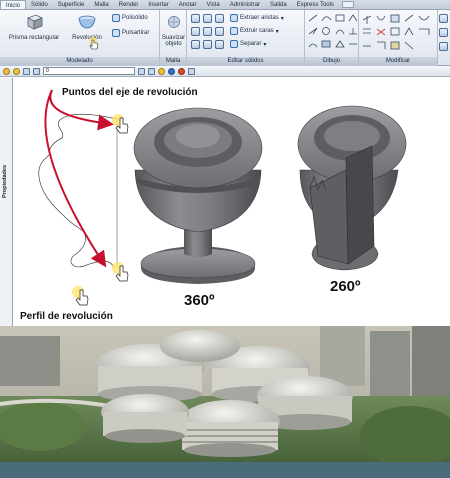 This screenshot has width=450, height=478. I want to click on panel-overflow, so click(444, 38).